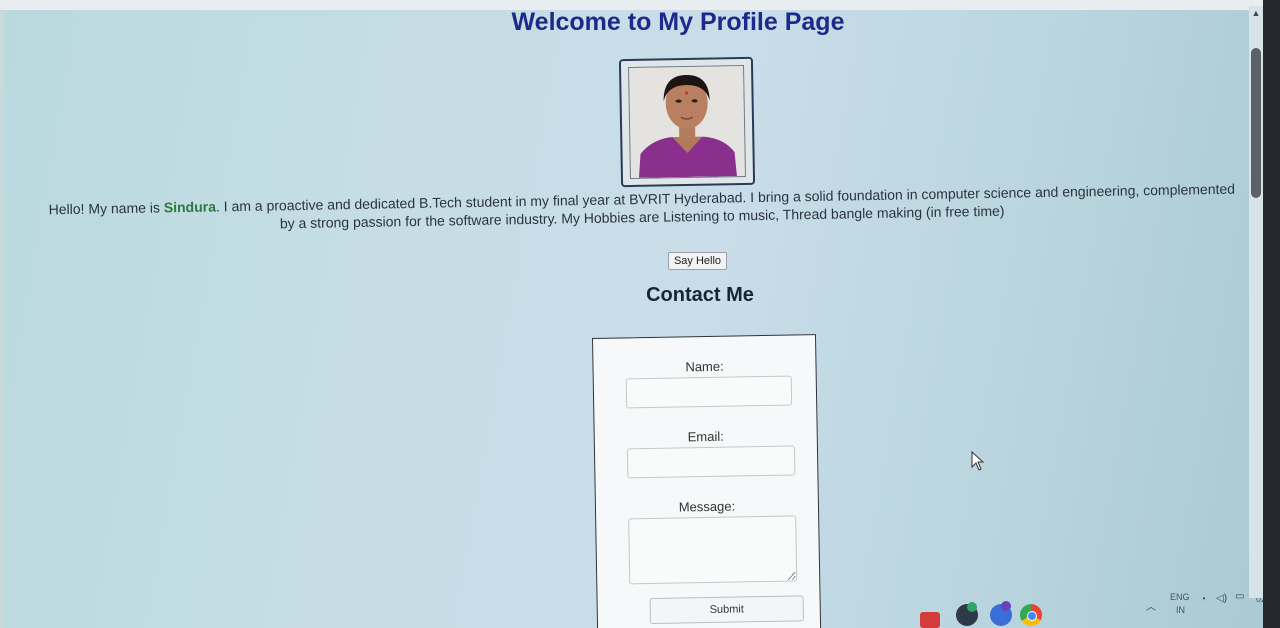  Describe the element at coordinates (704, 366) in the screenshot. I see `name-label: Name:` at that location.